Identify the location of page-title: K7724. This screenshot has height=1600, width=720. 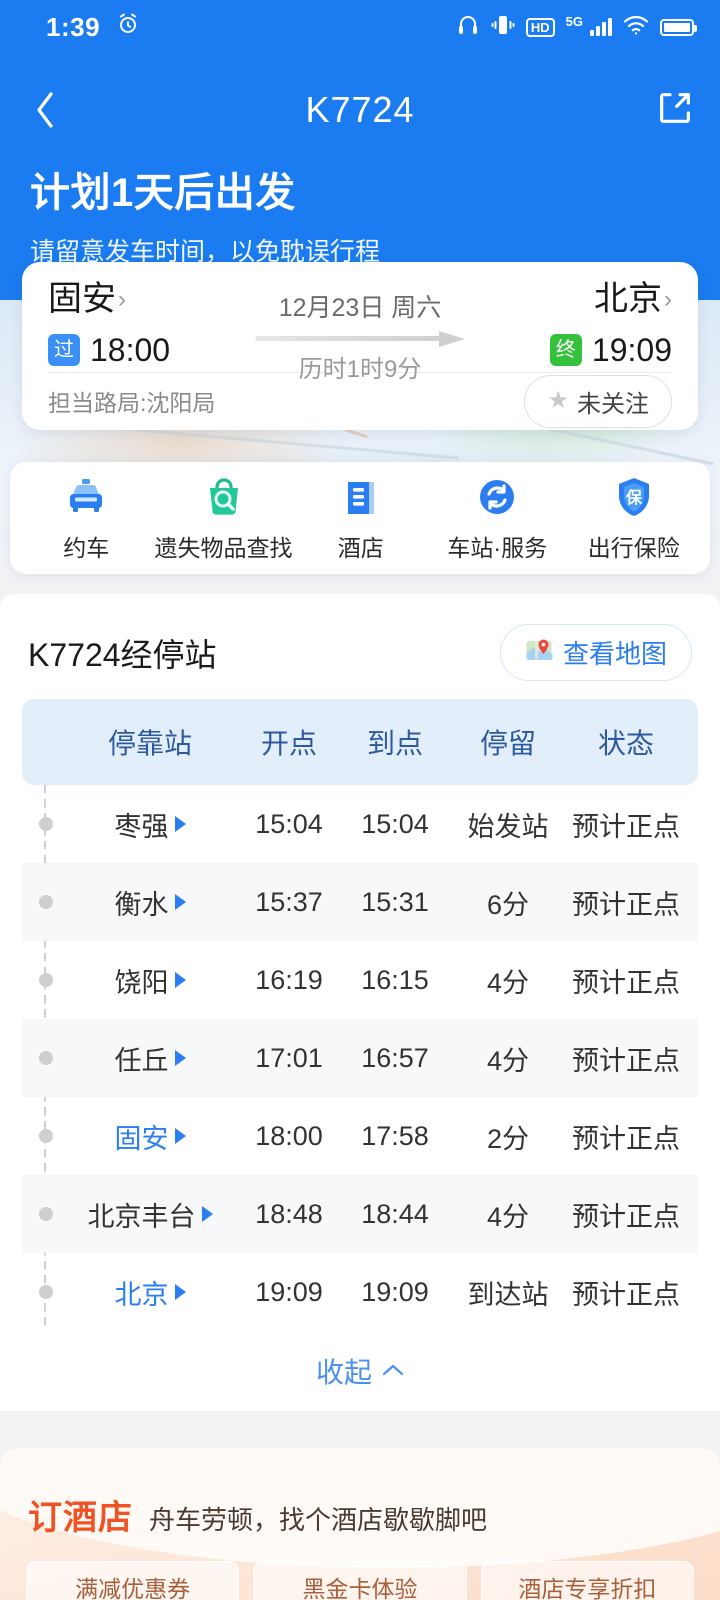
(360, 109).